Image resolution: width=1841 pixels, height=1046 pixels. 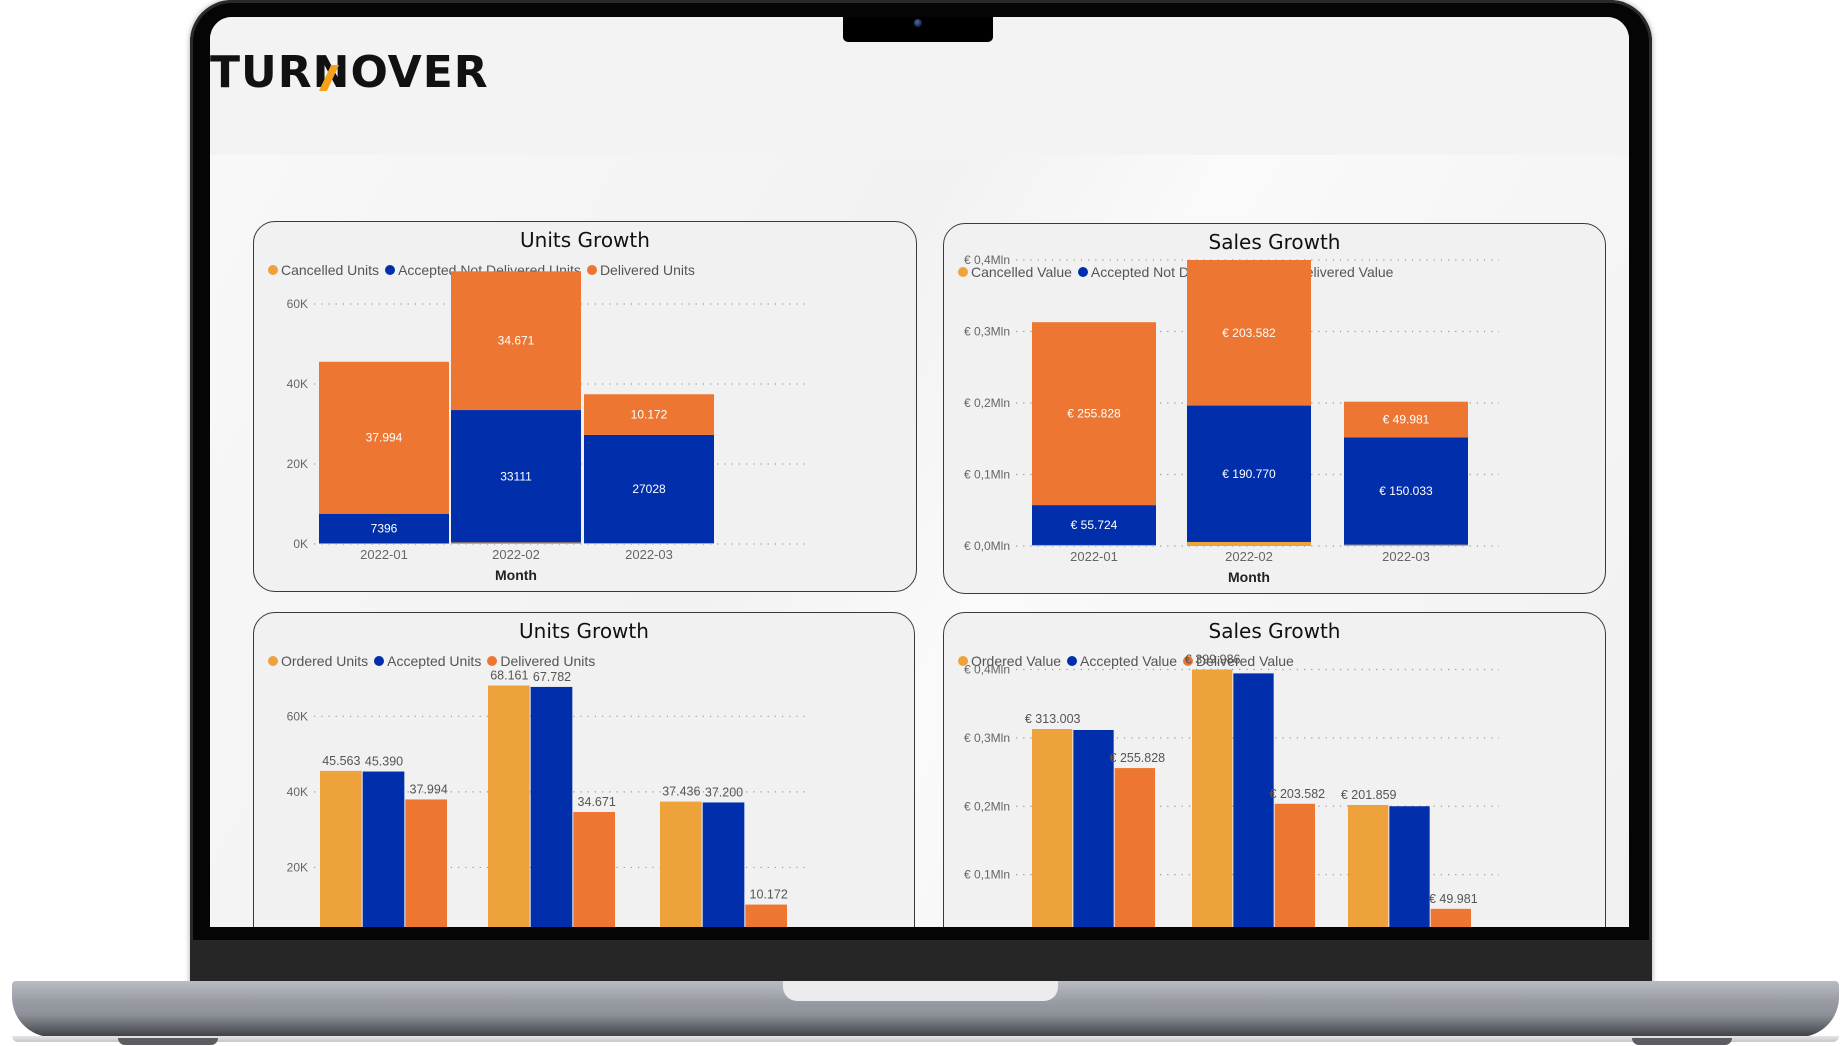 I want to click on laptop-base-edge, so click(x=925, y=1039).